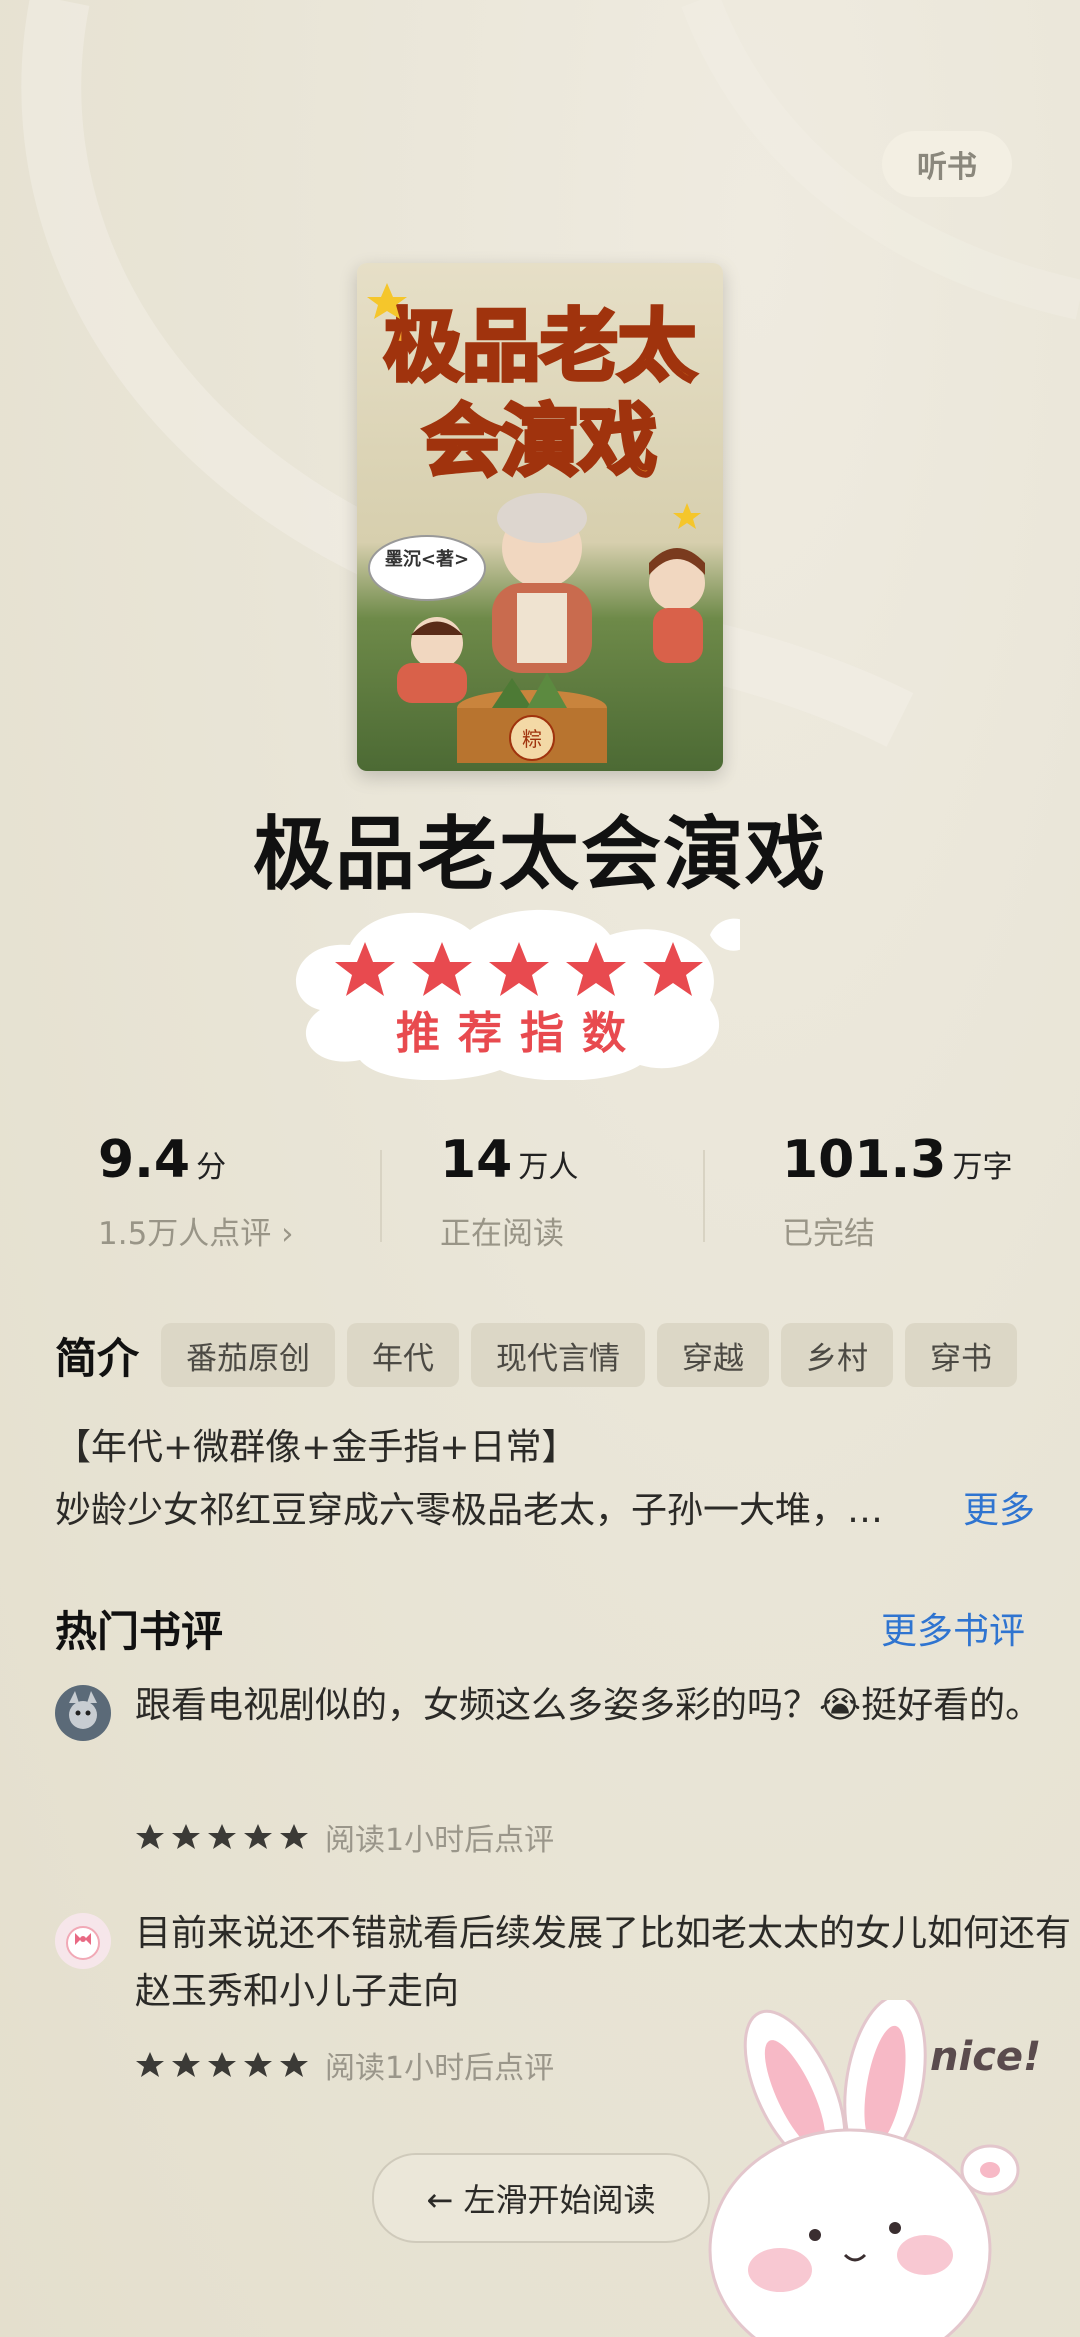 Image resolution: width=1080 pixels, height=2337 pixels. I want to click on review-text: 跟看电视剧似的，女频这么多姿多彩的吗？😭挺好看的。, so click(588, 1705).